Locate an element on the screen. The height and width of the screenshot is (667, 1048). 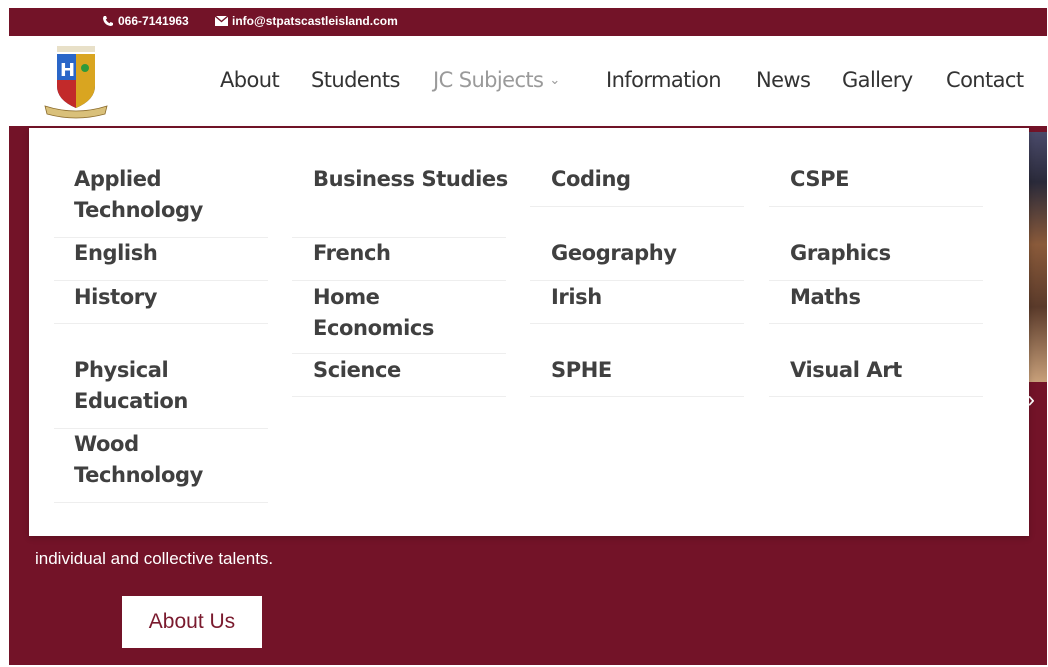
top-bar: 066-7141963 info@stpatscastleisland.com is located at coordinates (528, 22).